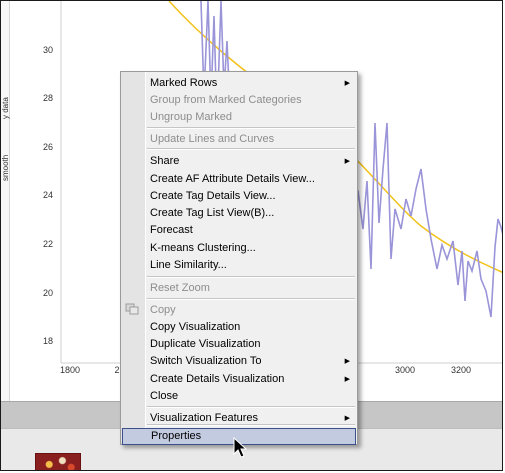 This screenshot has height=473, width=505. Describe the element at coordinates (461, 370) in the screenshot. I see `x-tick-label: 3200` at that location.